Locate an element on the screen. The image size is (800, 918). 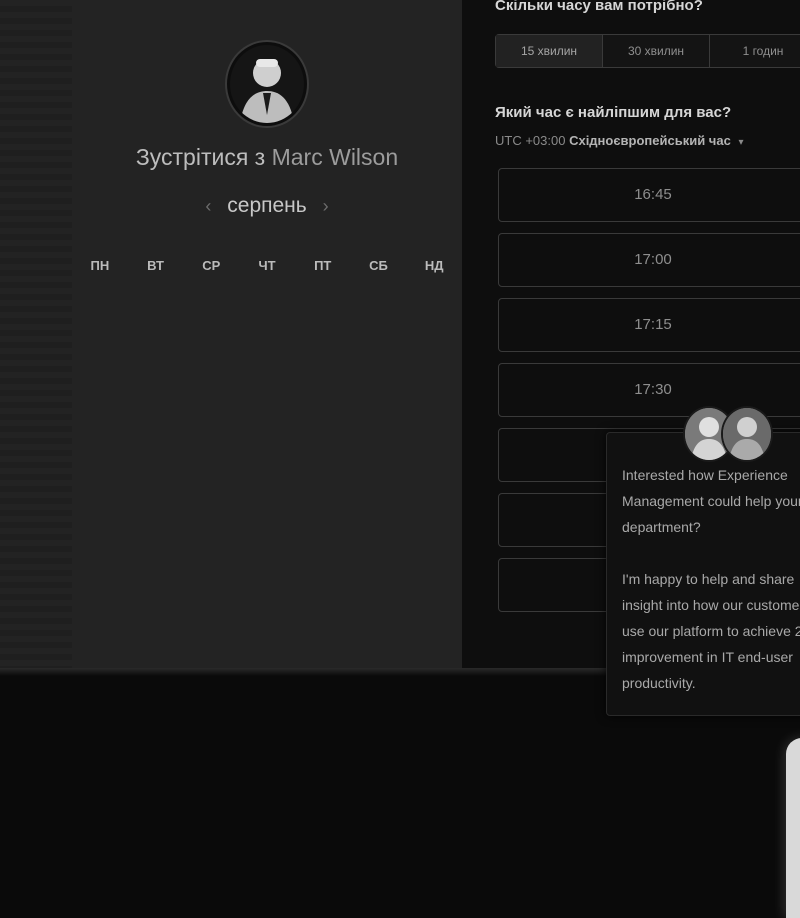
chevron-right-icon: › is located at coordinates (326, 206).